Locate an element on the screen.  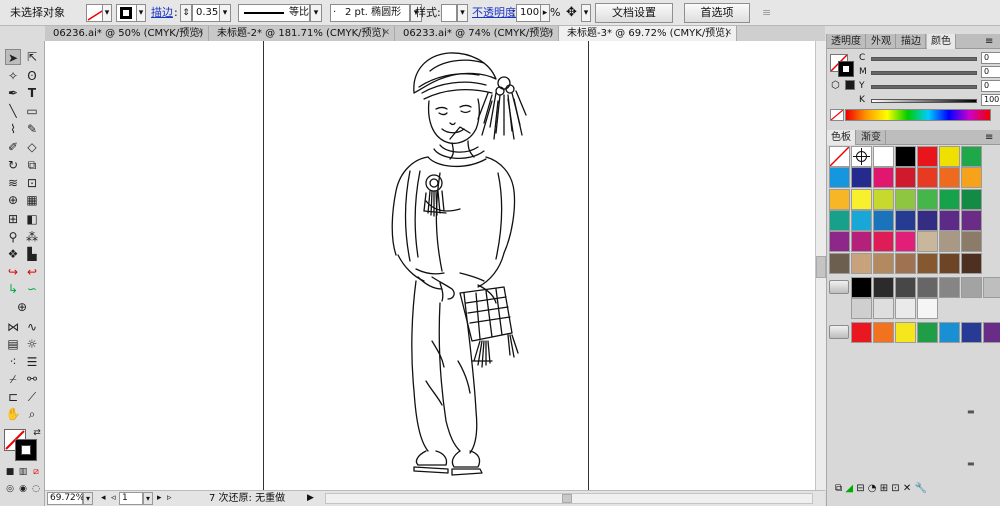
tab-gradient: 渐变 is located at coordinates (871, 137).